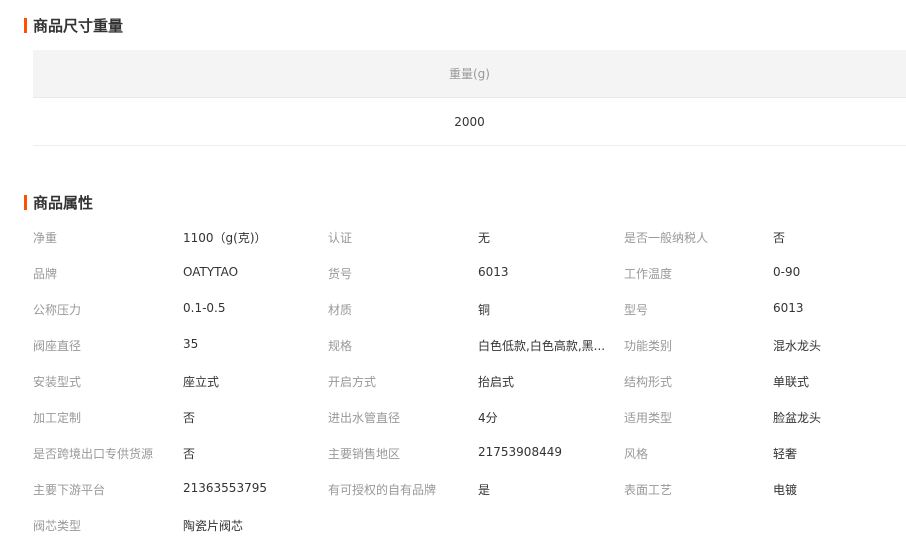  Describe the element at coordinates (225, 488) in the screenshot. I see `attribute-value: 21363553795` at that location.